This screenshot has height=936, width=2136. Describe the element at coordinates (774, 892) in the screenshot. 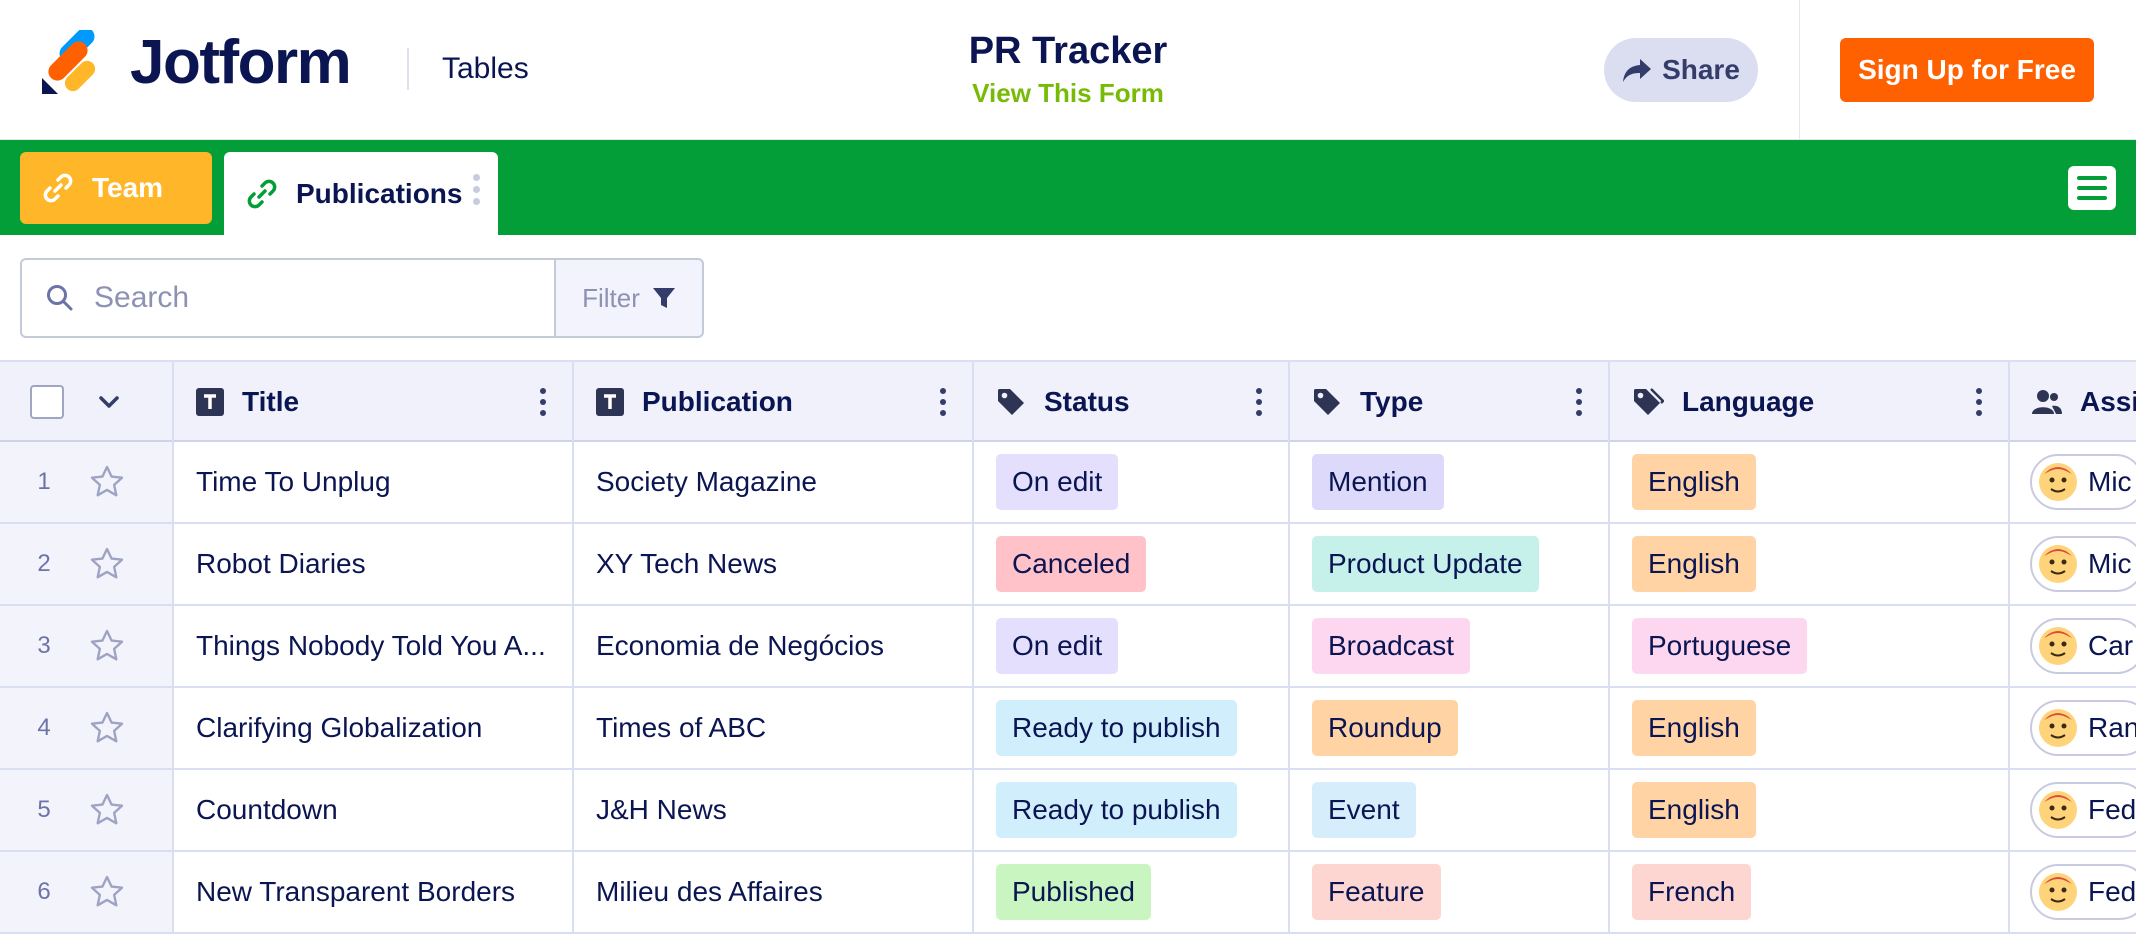

I see `publication-cell: Milieu des Affaires` at that location.